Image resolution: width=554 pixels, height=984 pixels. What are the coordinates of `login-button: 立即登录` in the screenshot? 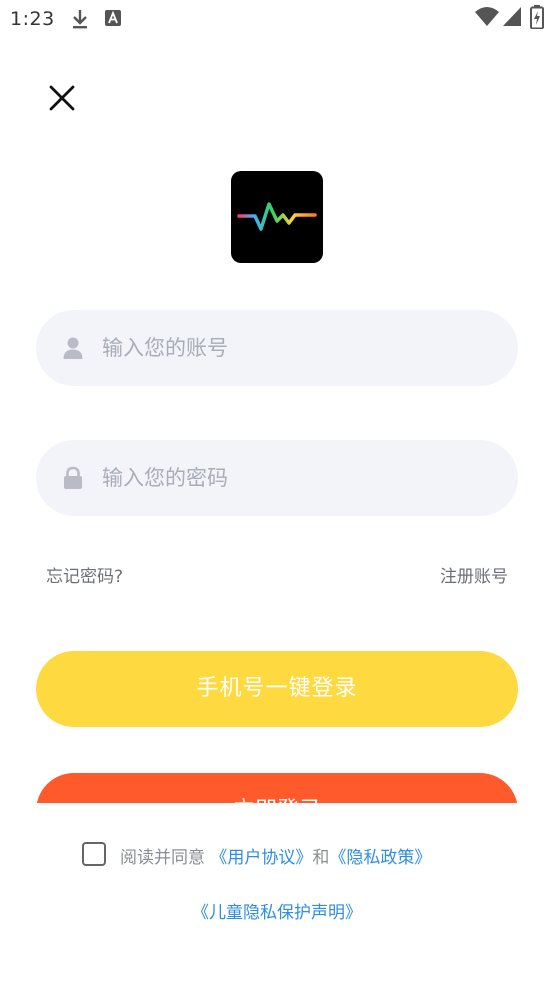 It's located at (277, 788).